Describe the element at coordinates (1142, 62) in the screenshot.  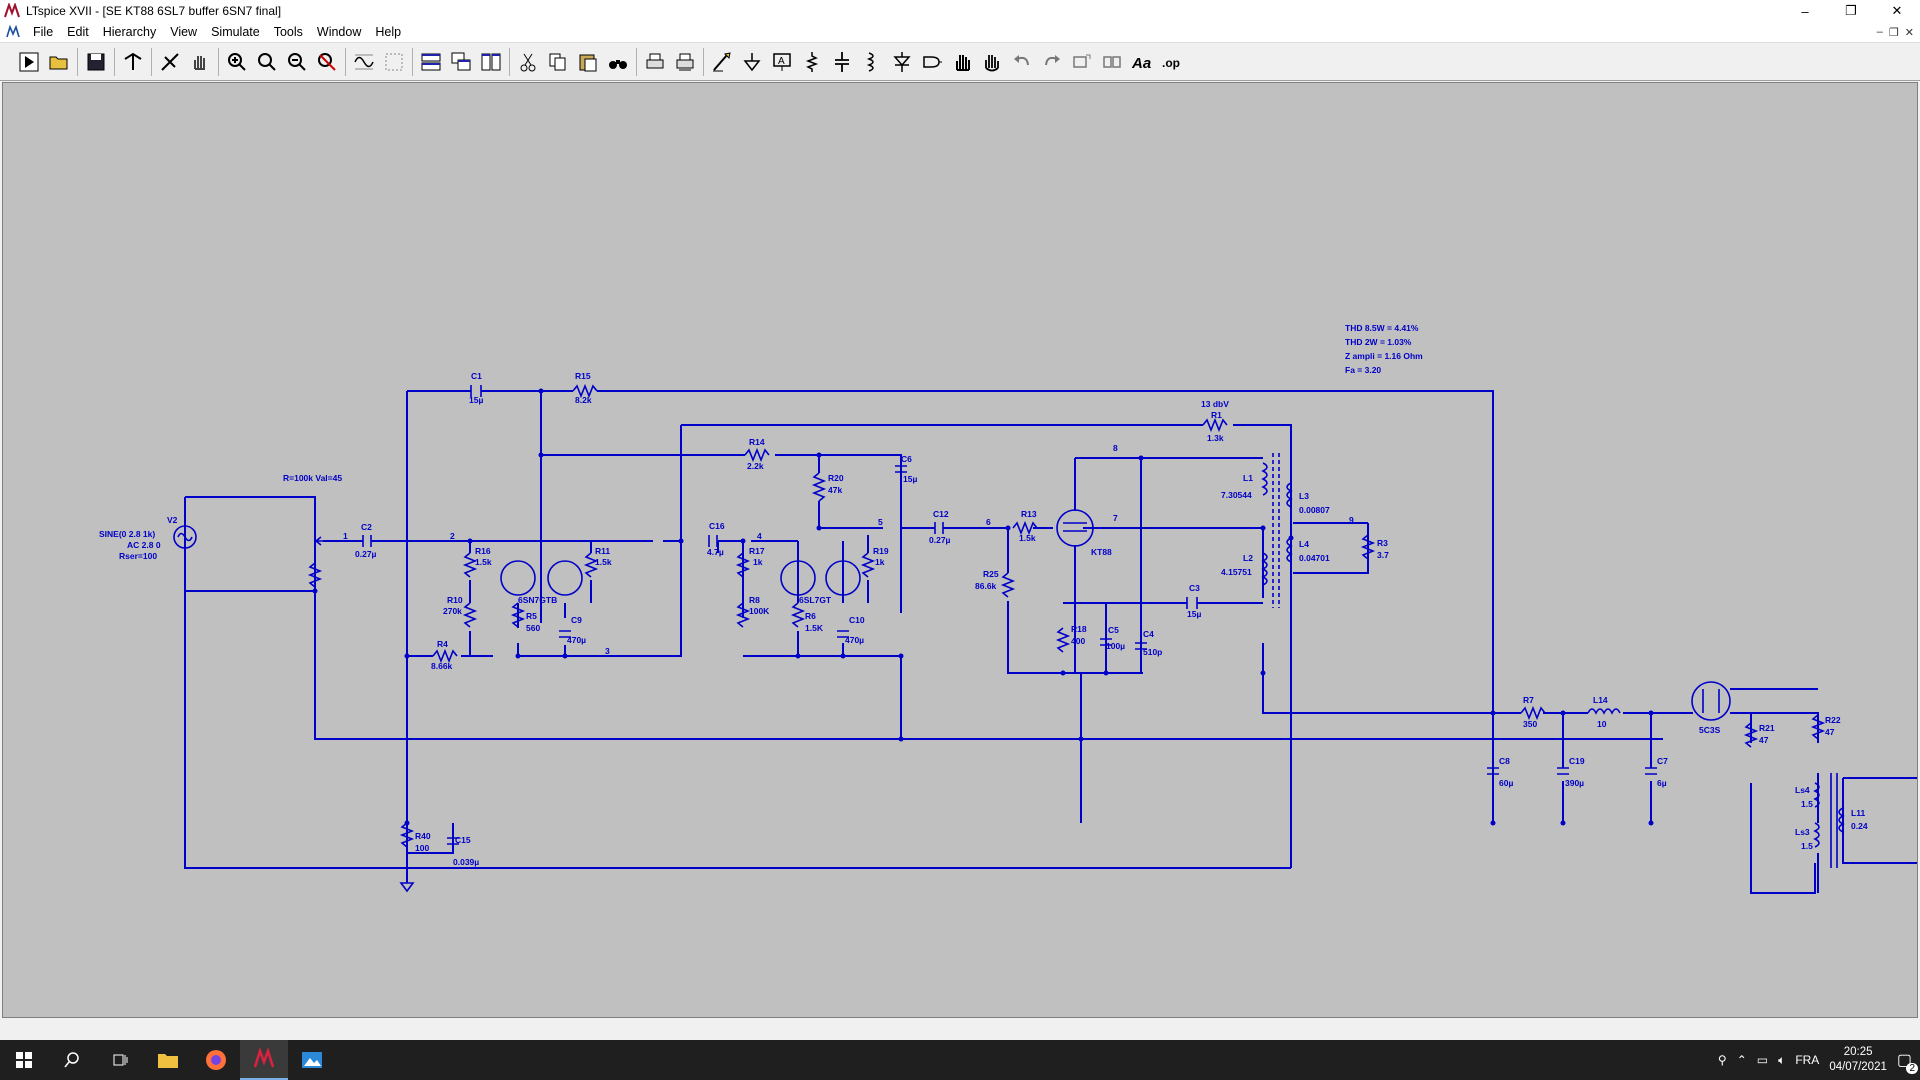
I see `text-icon: Aa` at that location.